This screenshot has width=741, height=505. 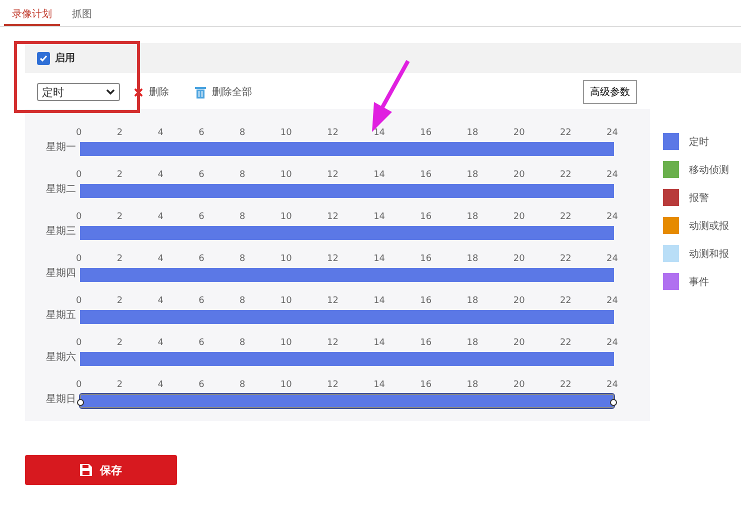 I want to click on legend-label: 事件, so click(x=699, y=282).